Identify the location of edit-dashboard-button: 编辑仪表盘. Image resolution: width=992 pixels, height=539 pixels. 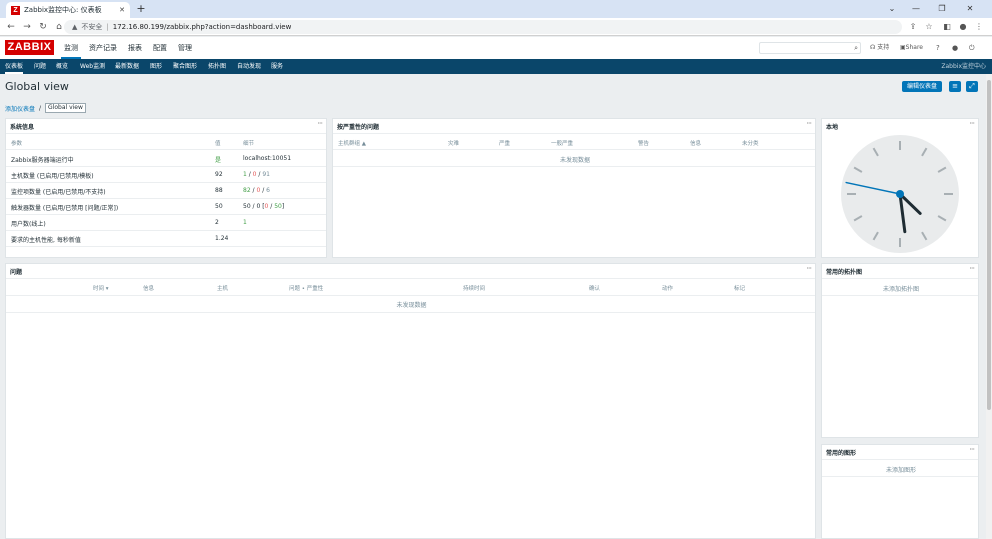
(922, 86).